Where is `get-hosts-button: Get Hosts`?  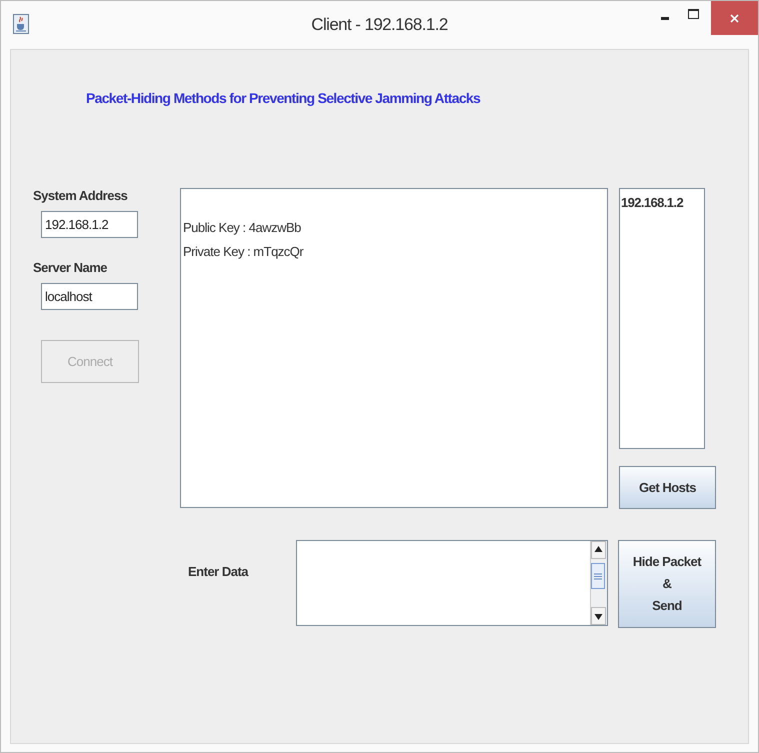
get-hosts-button: Get Hosts is located at coordinates (667, 487).